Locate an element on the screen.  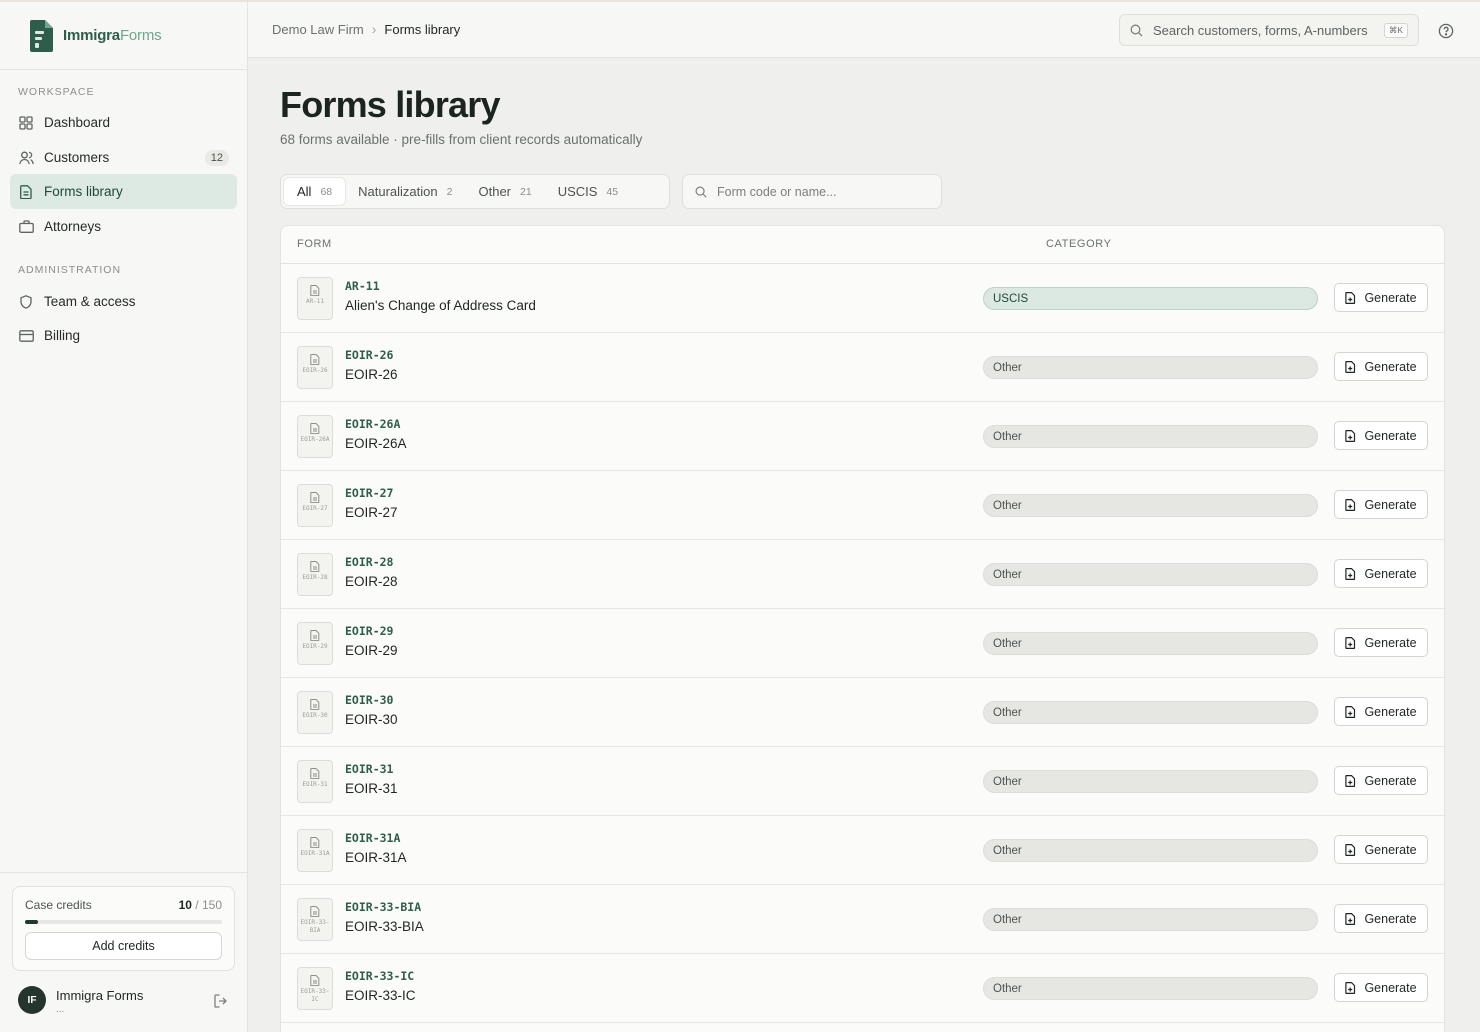
form-code: EOIR-28 is located at coordinates (369, 562).